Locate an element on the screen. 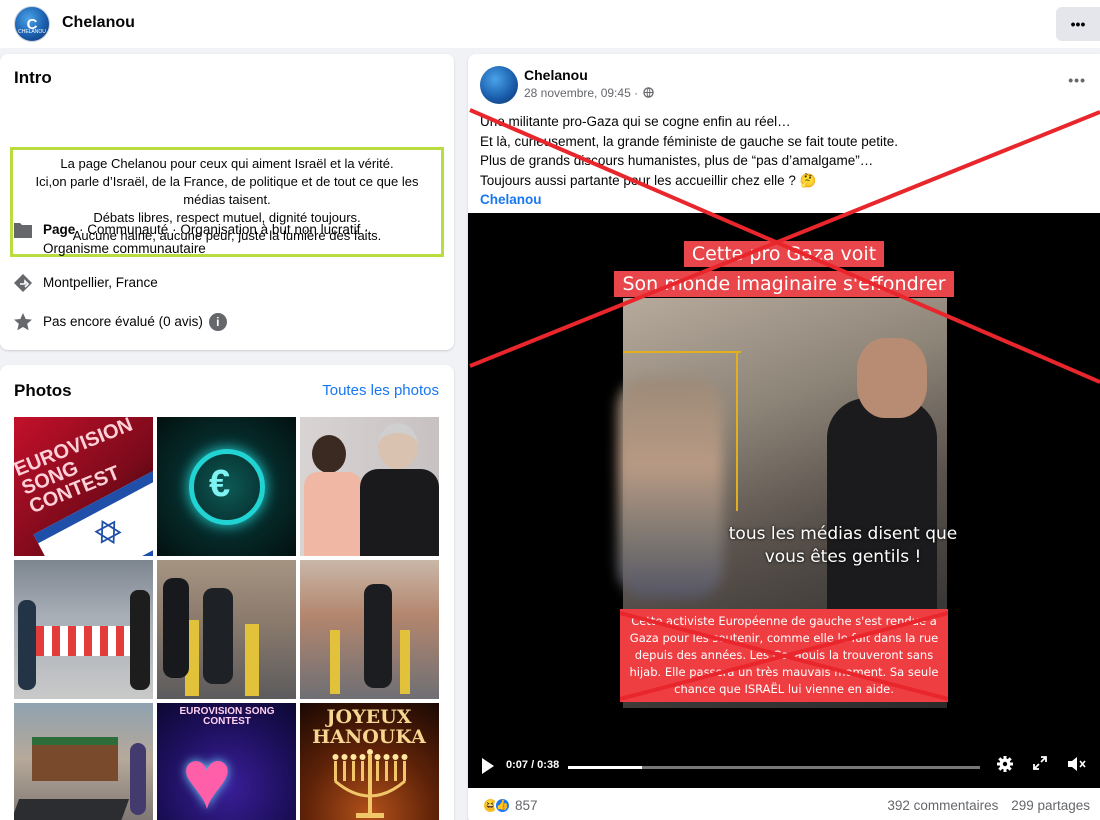  photo-caption: JOYEUX HANOUKA is located at coordinates (369, 727).